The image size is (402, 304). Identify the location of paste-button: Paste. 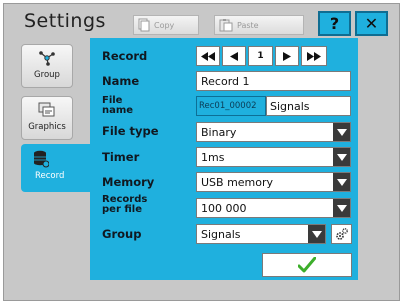
(259, 25).